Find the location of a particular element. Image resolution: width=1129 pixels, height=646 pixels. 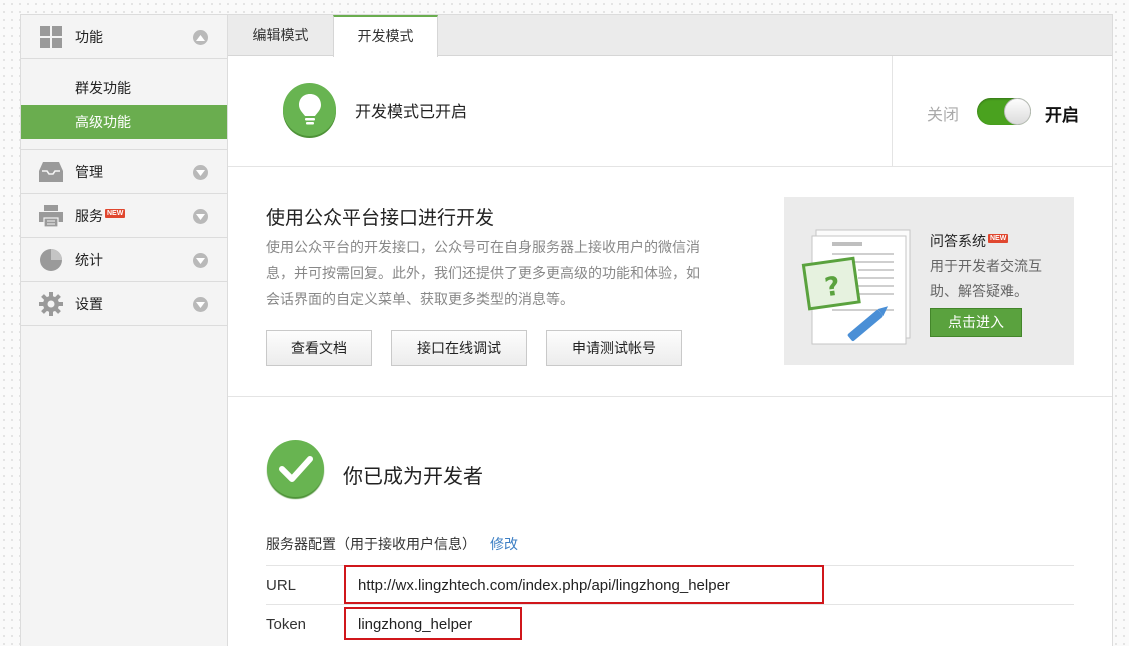

desc-line: 用于开发者交流互 is located at coordinates (986, 266).